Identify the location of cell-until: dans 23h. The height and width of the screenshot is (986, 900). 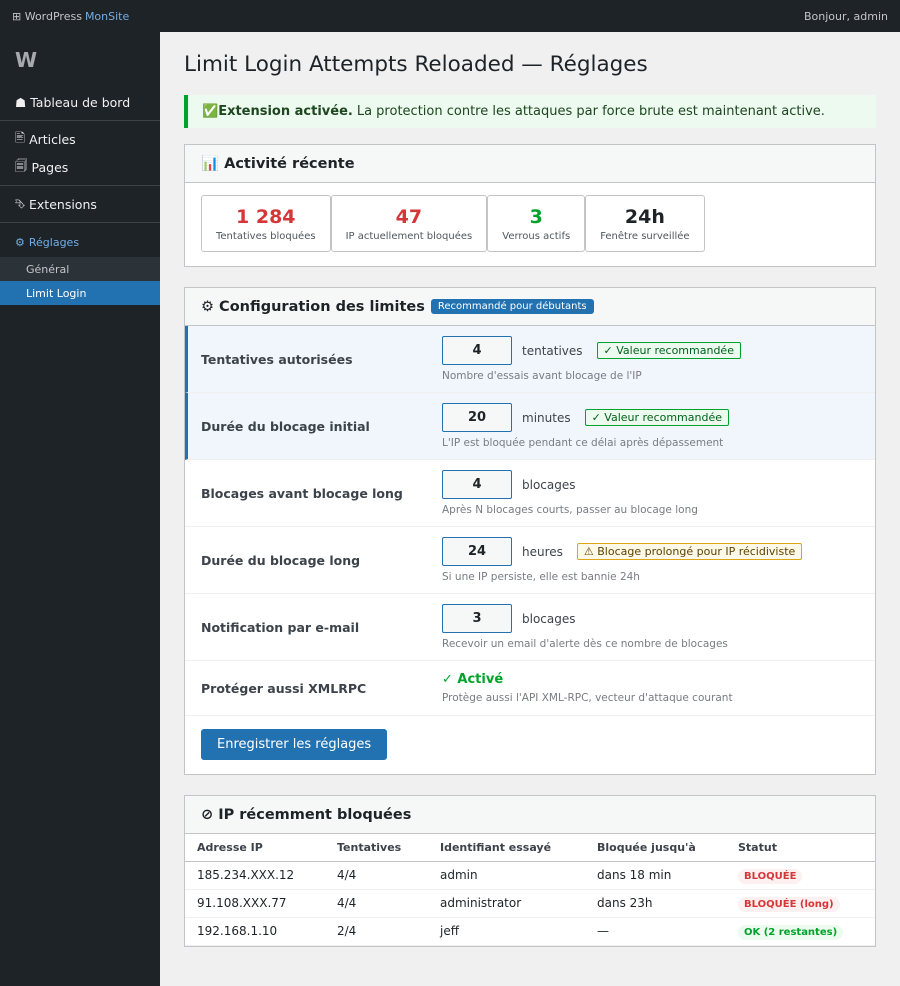
(655, 903).